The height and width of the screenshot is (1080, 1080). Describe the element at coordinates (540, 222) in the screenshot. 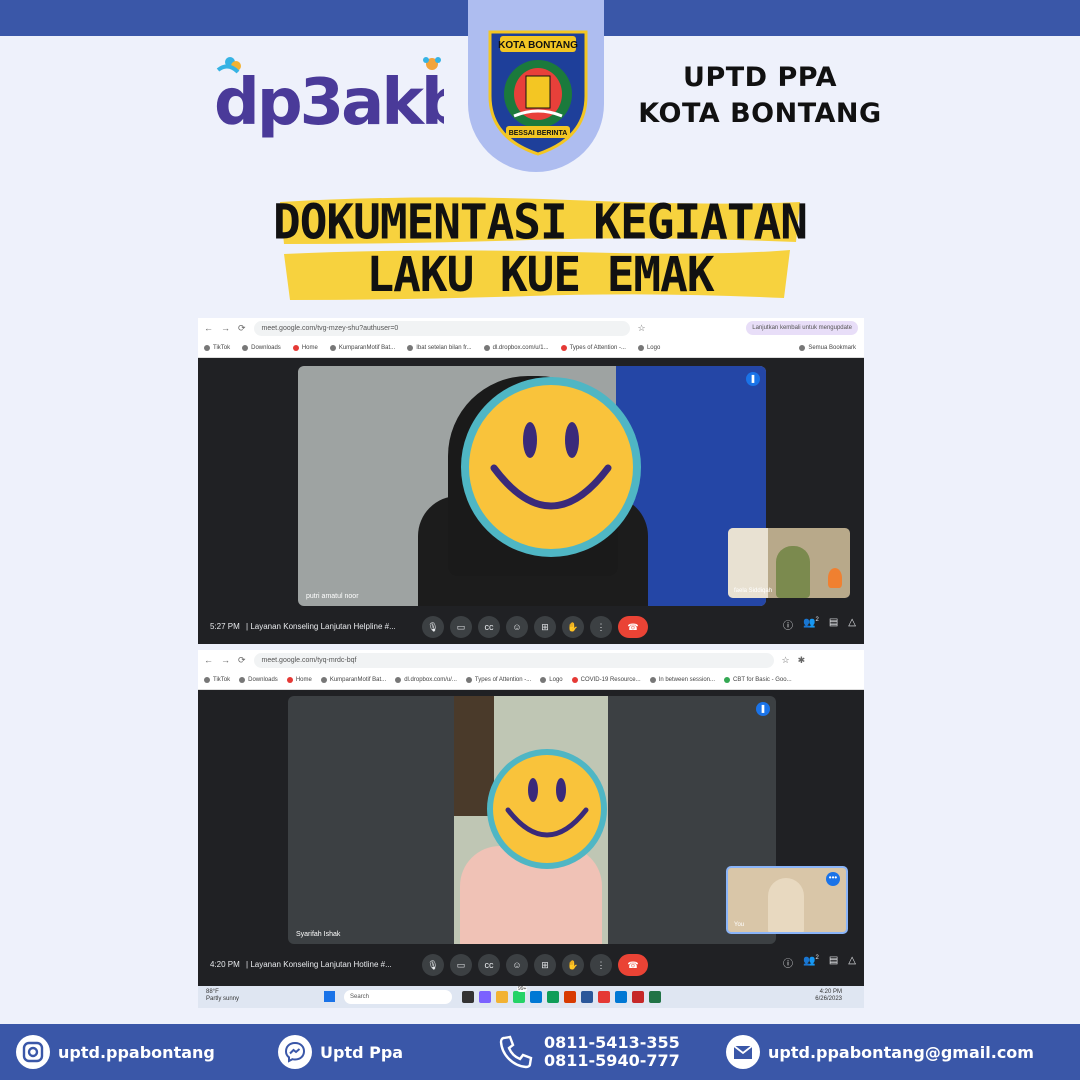

I see `title-line-1: DOKUMENTASI KEGIATAN` at that location.